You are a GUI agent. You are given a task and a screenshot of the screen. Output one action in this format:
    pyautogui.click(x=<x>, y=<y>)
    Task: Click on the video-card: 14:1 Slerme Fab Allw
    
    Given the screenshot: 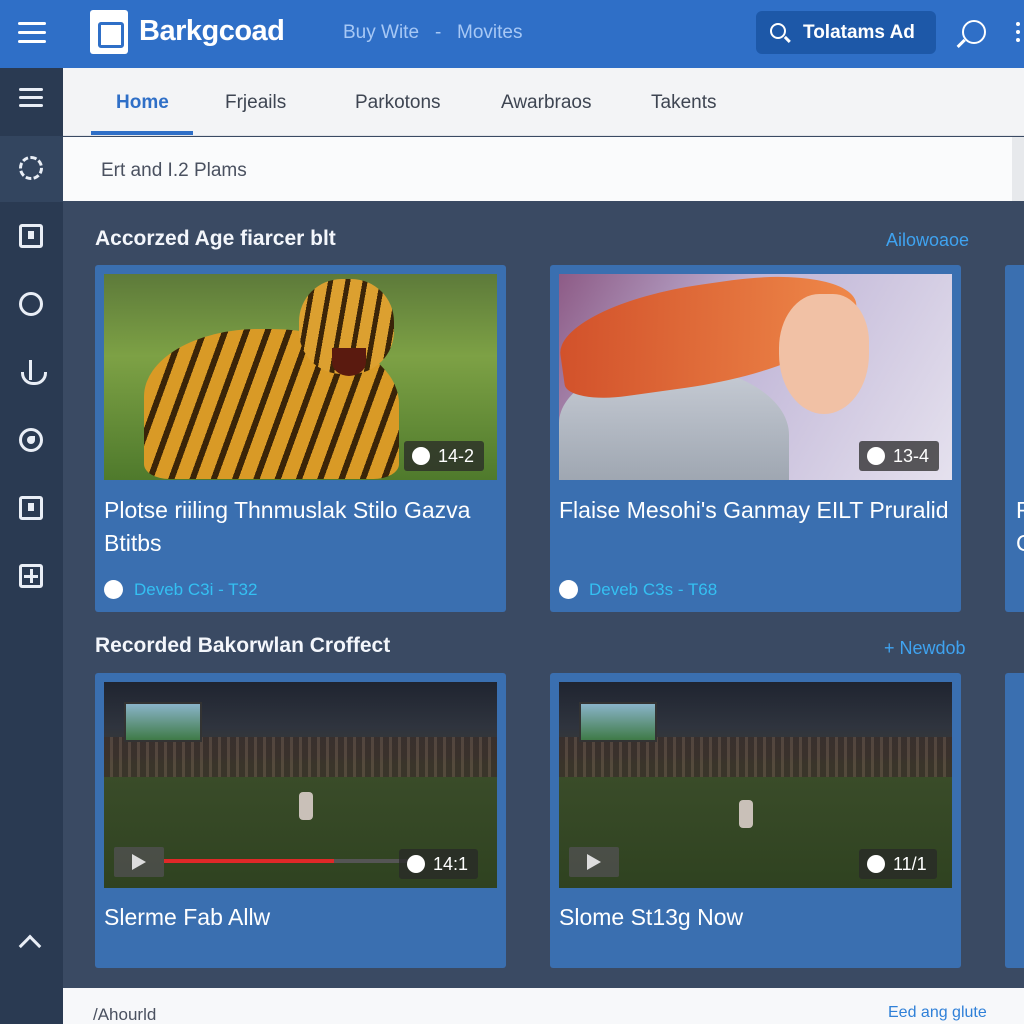 What is the action you would take?
    pyautogui.click(x=300, y=820)
    